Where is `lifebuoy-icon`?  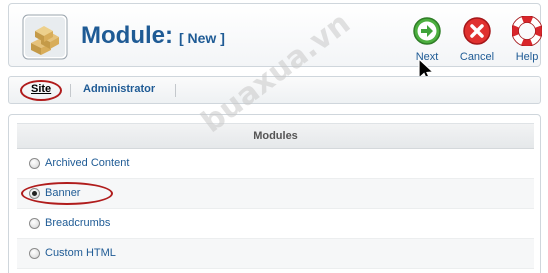
lifebuoy-icon is located at coordinates (527, 31).